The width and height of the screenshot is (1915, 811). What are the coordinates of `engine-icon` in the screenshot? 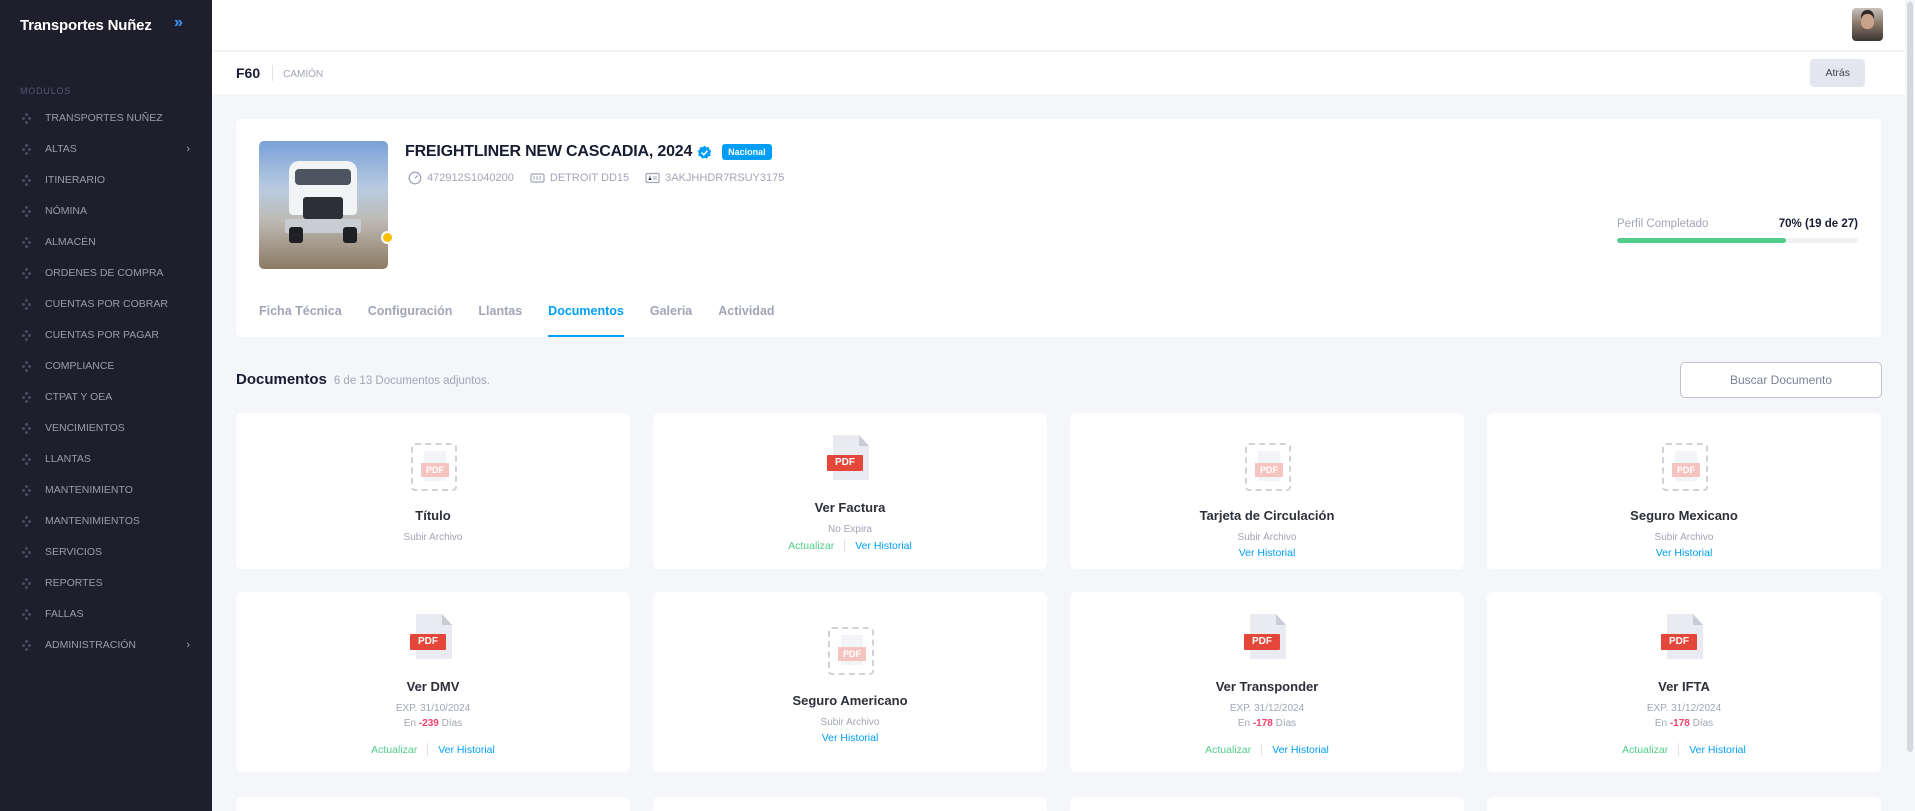 It's located at (537, 178).